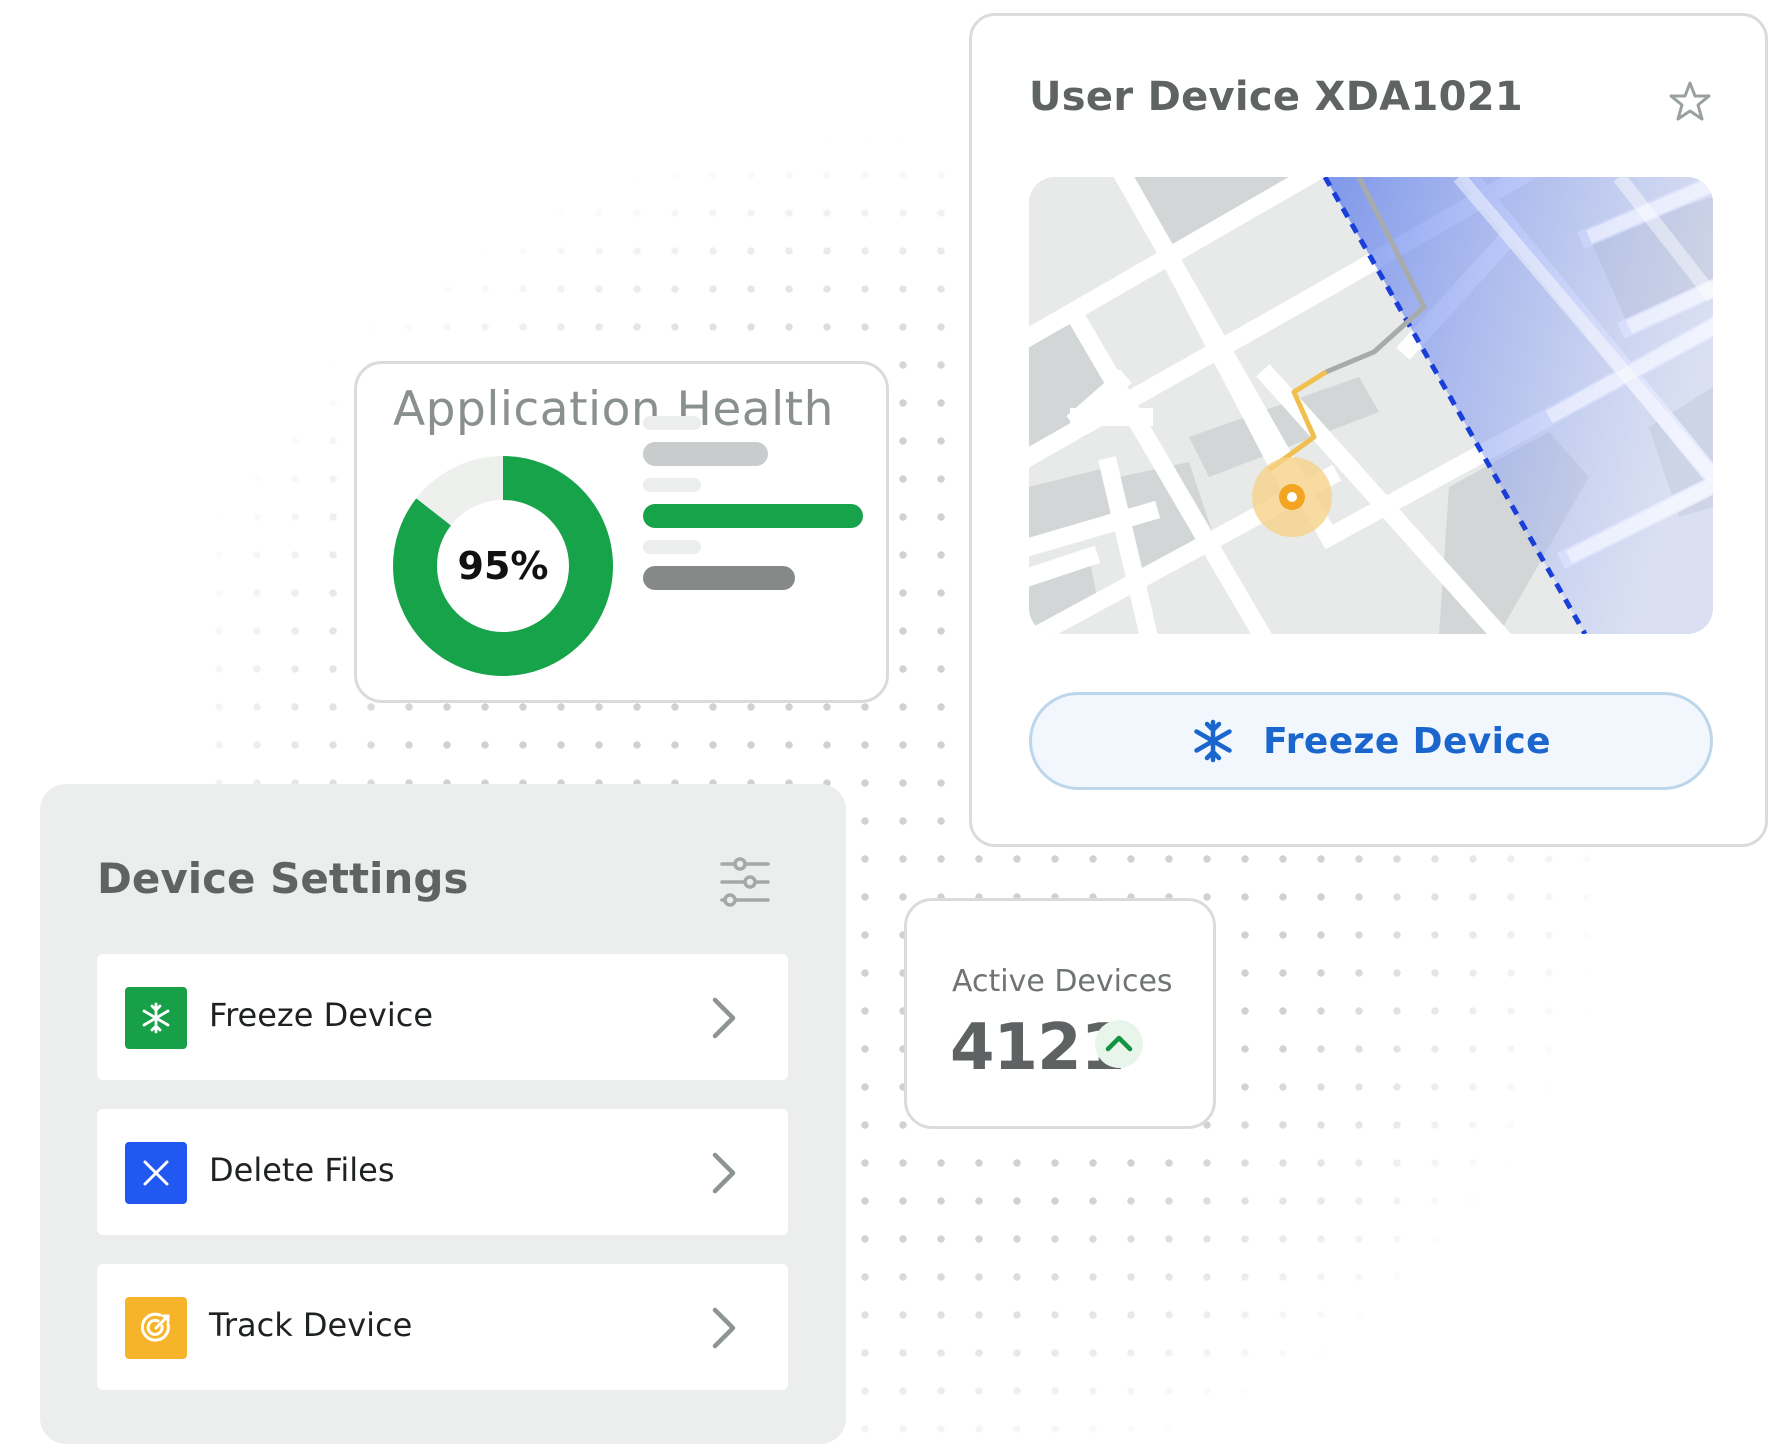 The image size is (1781, 1444). Describe the element at coordinates (1407, 741) in the screenshot. I see `freeze-device-label: Freeze Device` at that location.